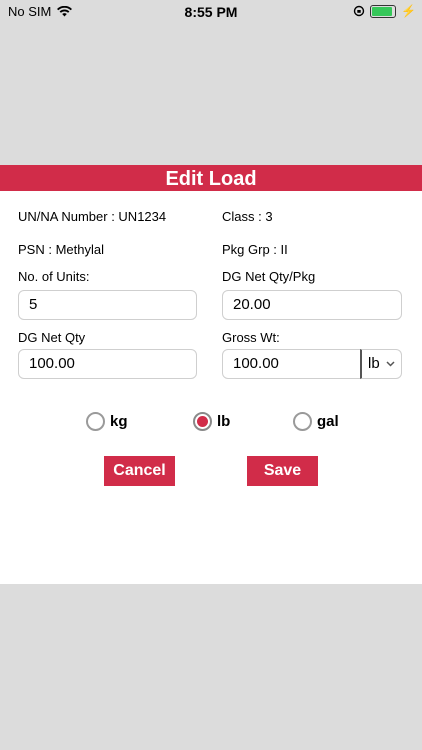  What do you see at coordinates (251, 337) in the screenshot?
I see `gross-wt-label: Gross Wt:` at bounding box center [251, 337].